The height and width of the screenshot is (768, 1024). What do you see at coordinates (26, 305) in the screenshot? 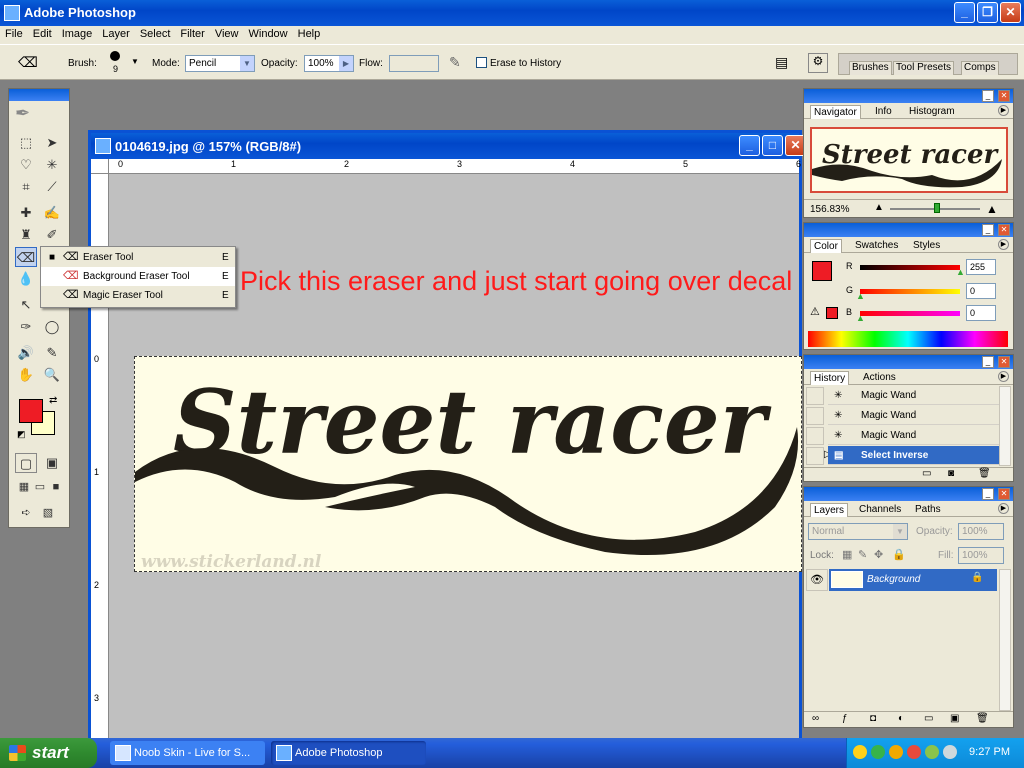
I see `path-selection-tool-icon: ↖` at bounding box center [26, 305].